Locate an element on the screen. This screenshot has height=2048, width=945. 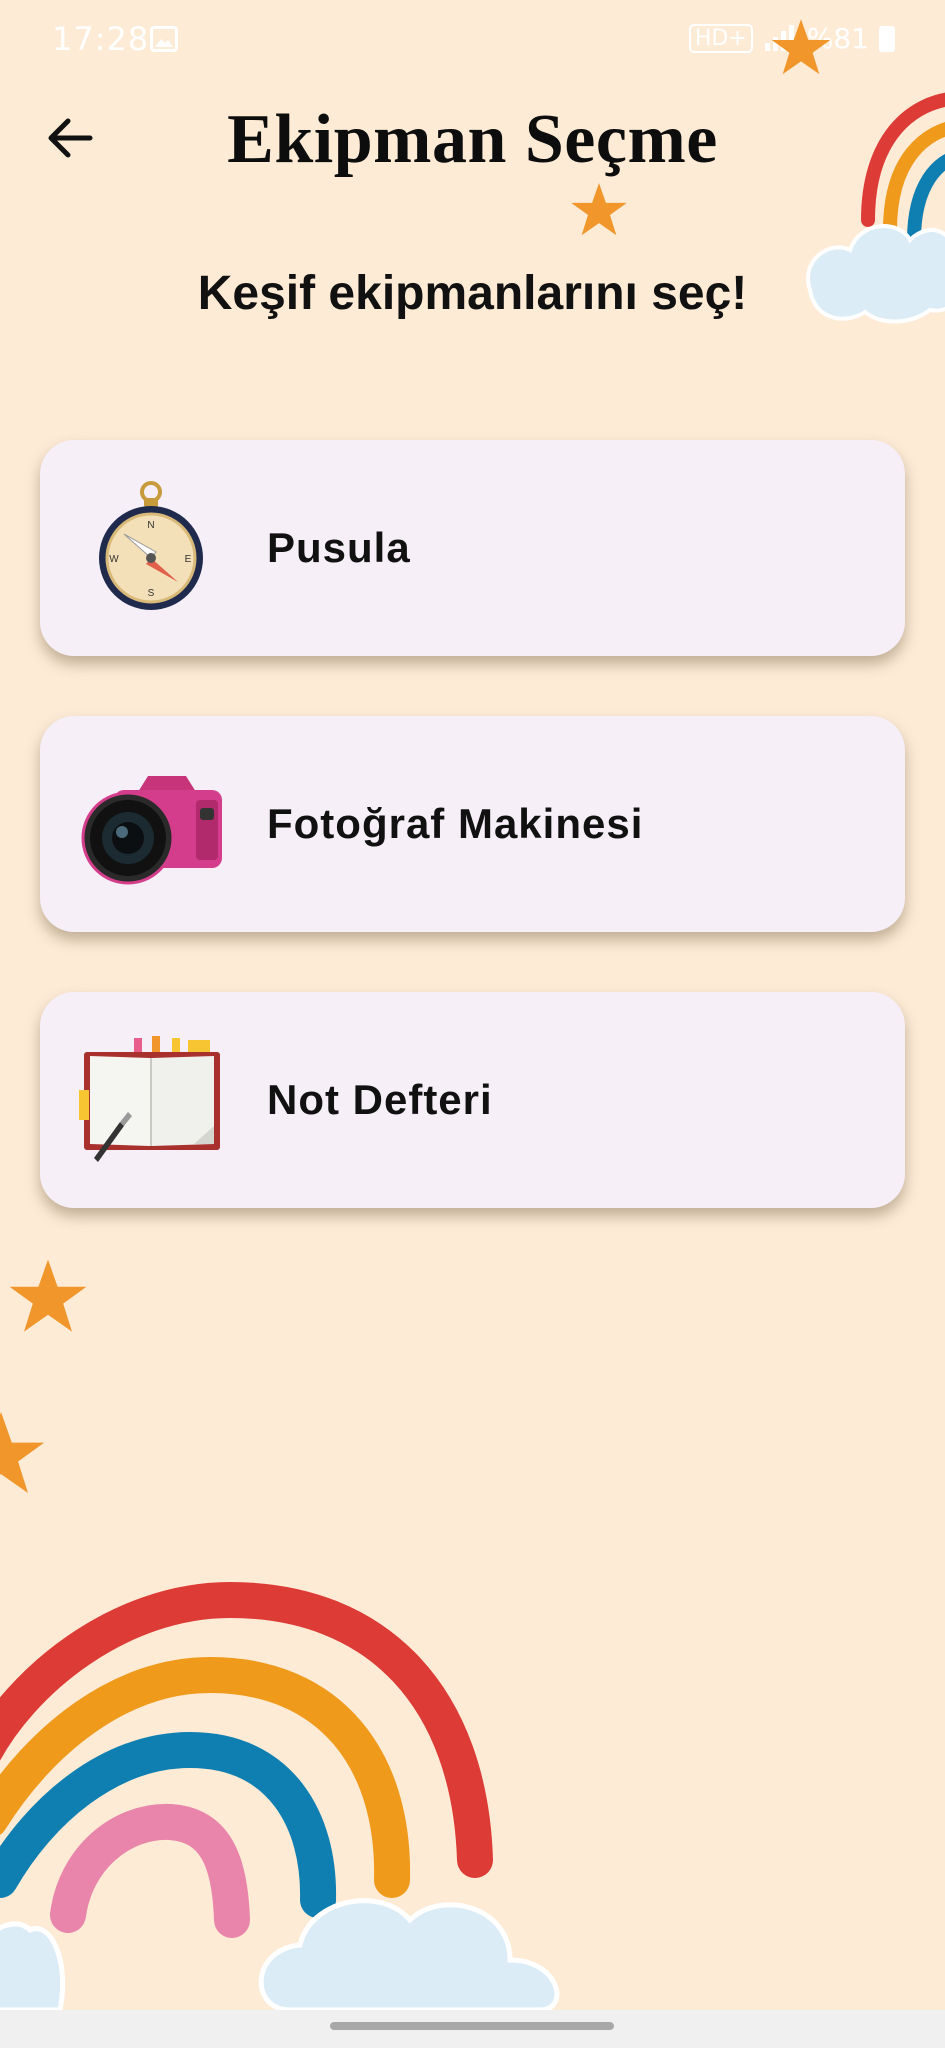
network-type-label: HD+ is located at coordinates (720, 38).